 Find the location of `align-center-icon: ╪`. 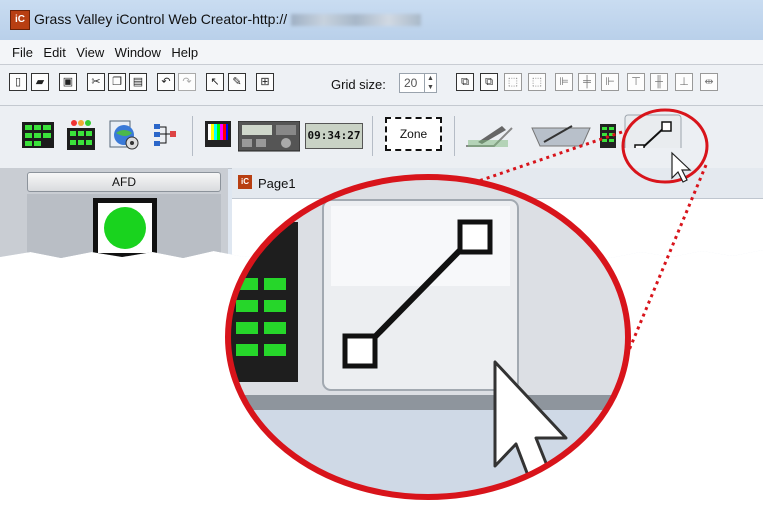

align-center-icon: ╪ is located at coordinates (587, 82).